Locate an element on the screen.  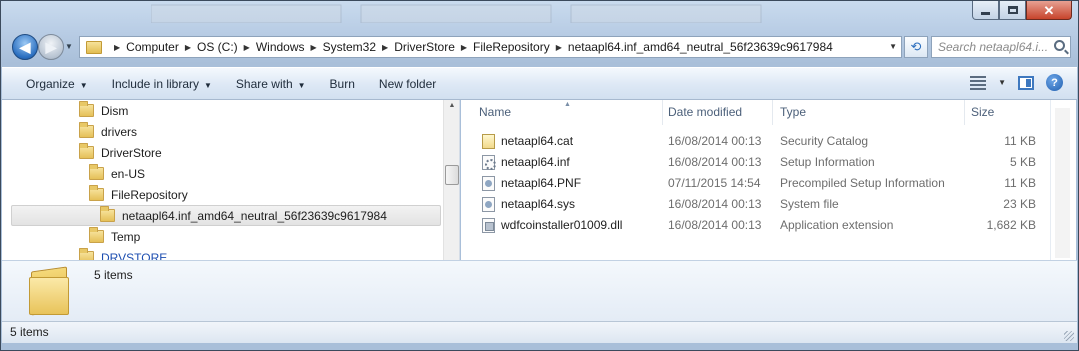
tree-item-filerepository: FileRepository is located at coordinates (138, 194).